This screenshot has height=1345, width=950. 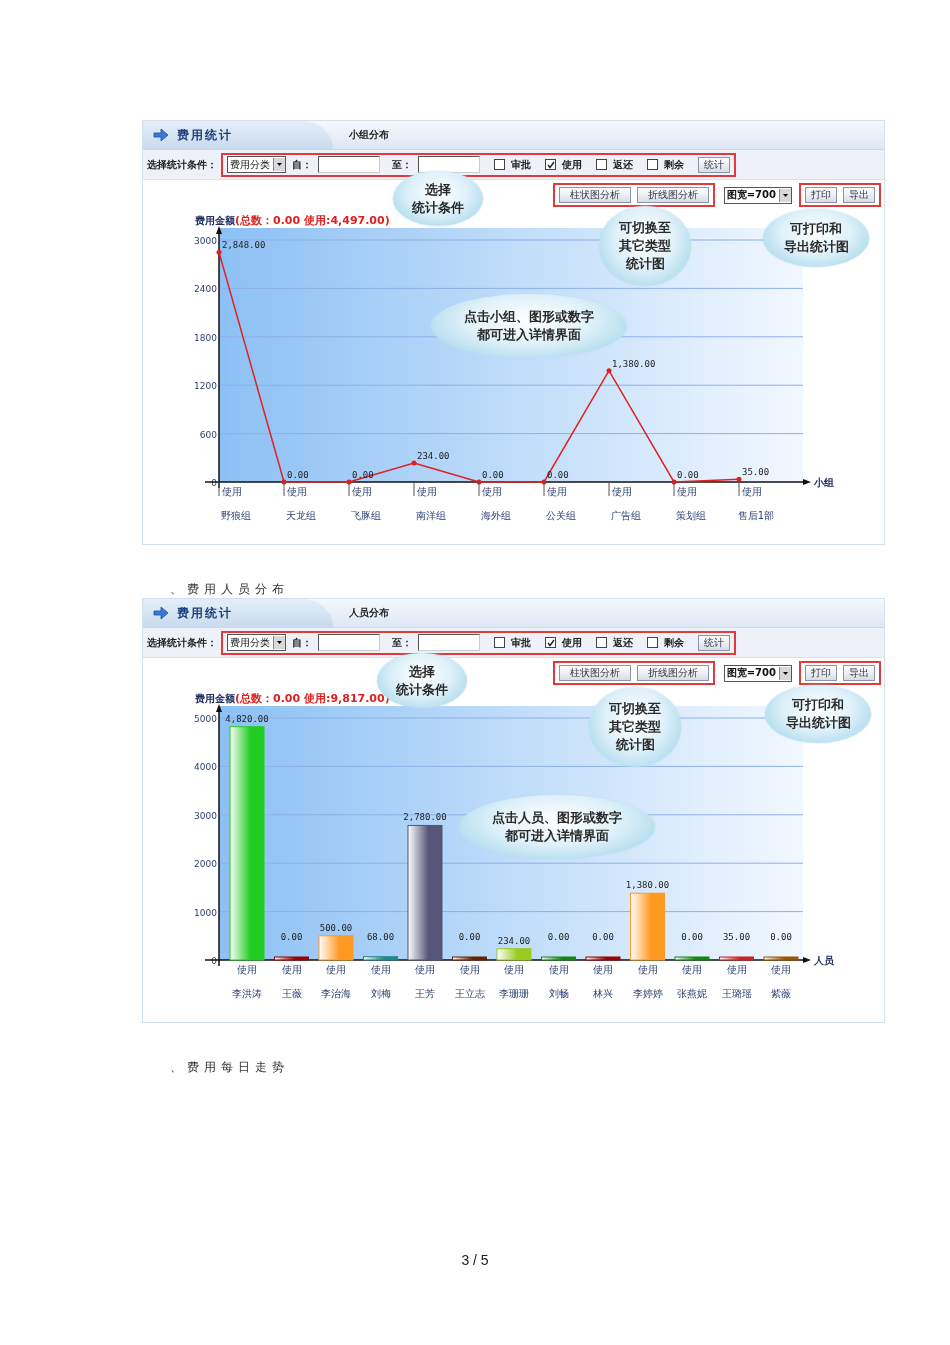 What do you see at coordinates (236, 515) in the screenshot?
I see `category-label: 野狼组` at bounding box center [236, 515].